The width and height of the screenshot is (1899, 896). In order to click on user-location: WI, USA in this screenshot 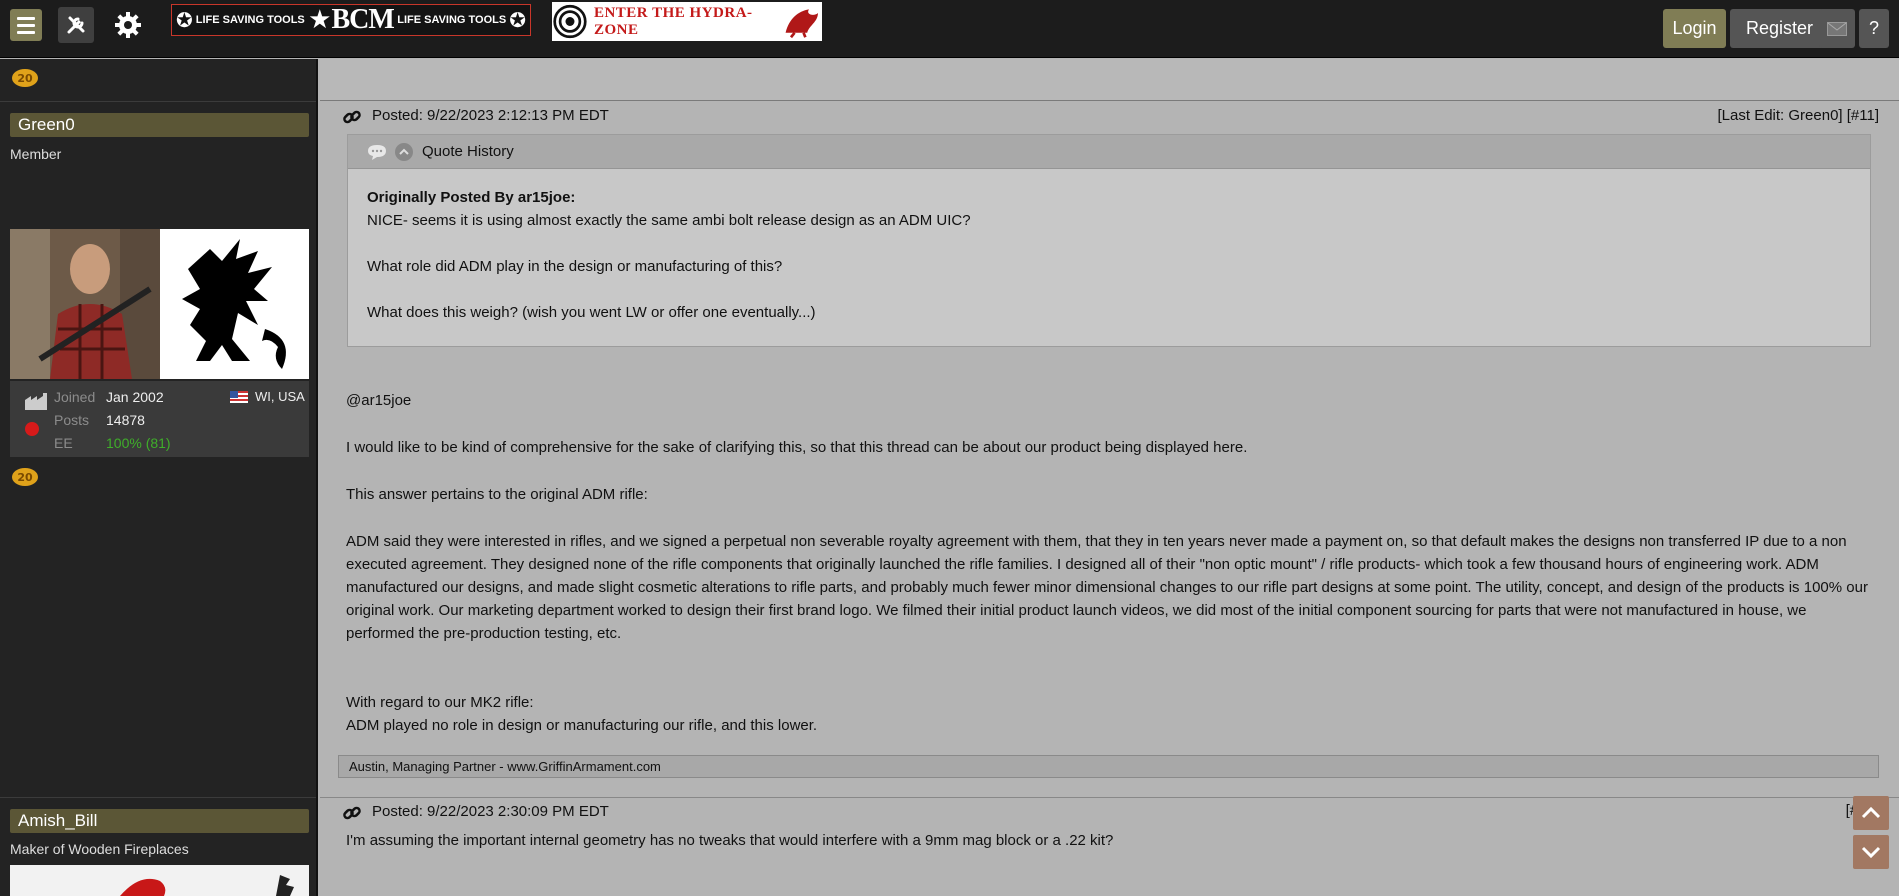, I will do `click(280, 396)`.